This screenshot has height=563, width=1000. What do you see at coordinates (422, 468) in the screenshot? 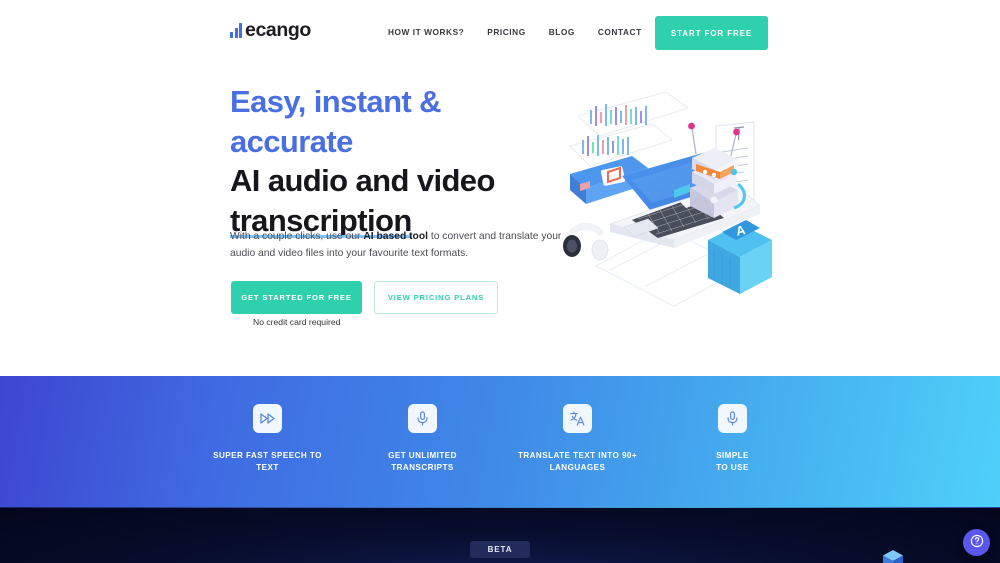
I see `feature-label-line2: TRANSCRIPTS` at bounding box center [422, 468].